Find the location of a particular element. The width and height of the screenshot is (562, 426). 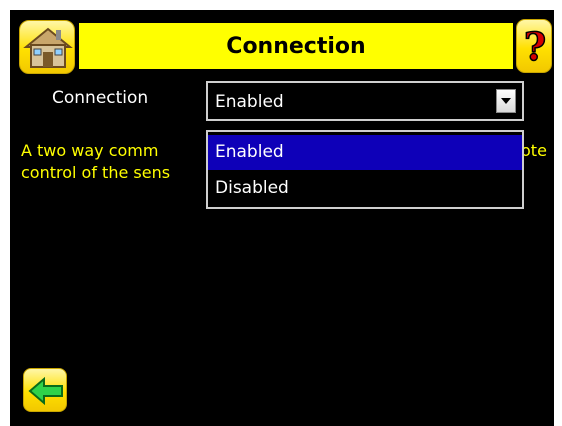

description-line1-right: ote is located at coordinates (534, 150).